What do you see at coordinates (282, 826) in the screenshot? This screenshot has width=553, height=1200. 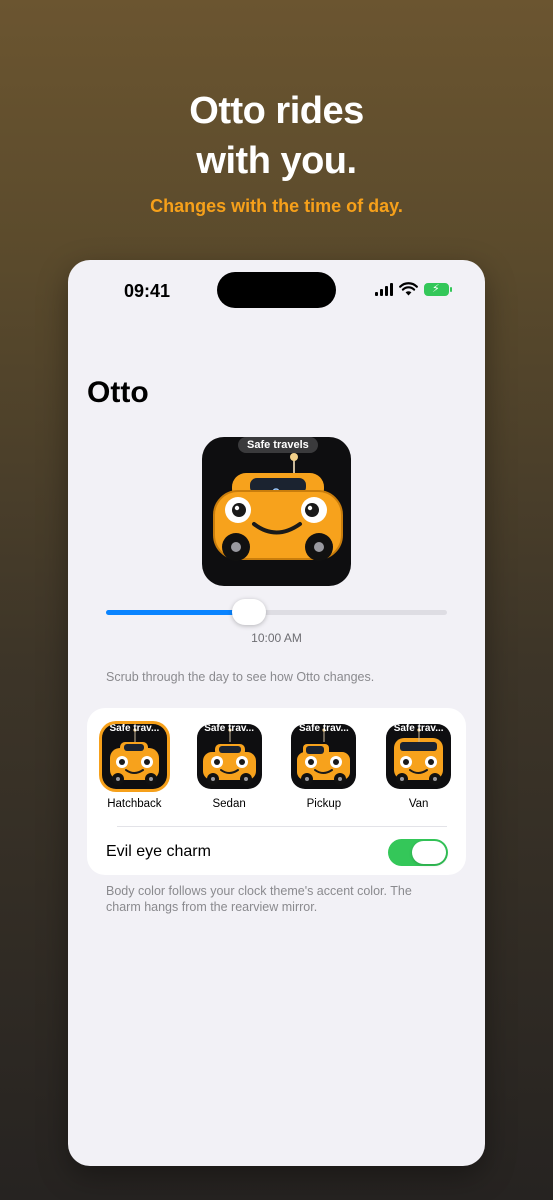 I see `divider` at bounding box center [282, 826].